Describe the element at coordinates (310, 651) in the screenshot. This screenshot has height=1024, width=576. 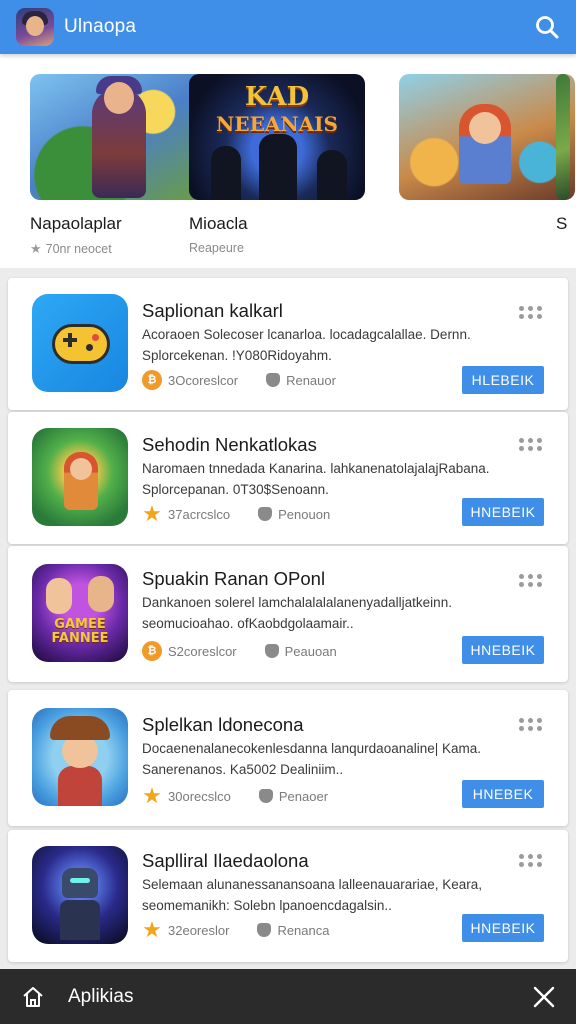
I see `tag-text: Peauoan` at that location.